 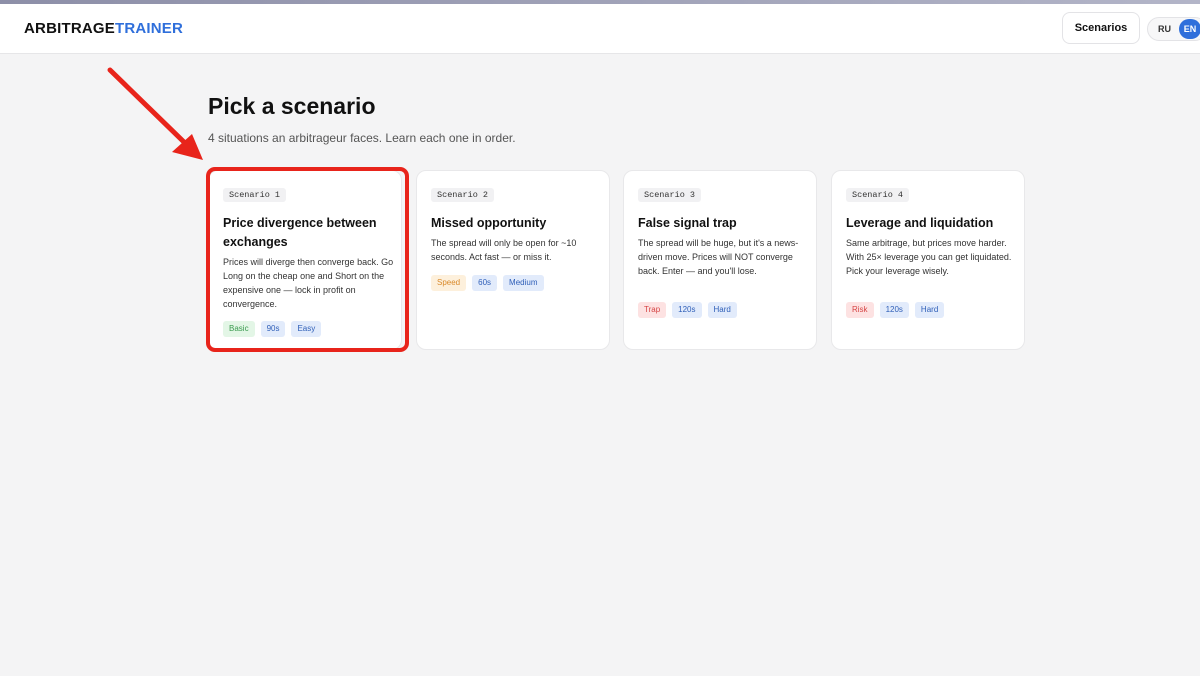 What do you see at coordinates (920, 223) in the screenshot?
I see `scenario-title: Leverage and liquidation` at bounding box center [920, 223].